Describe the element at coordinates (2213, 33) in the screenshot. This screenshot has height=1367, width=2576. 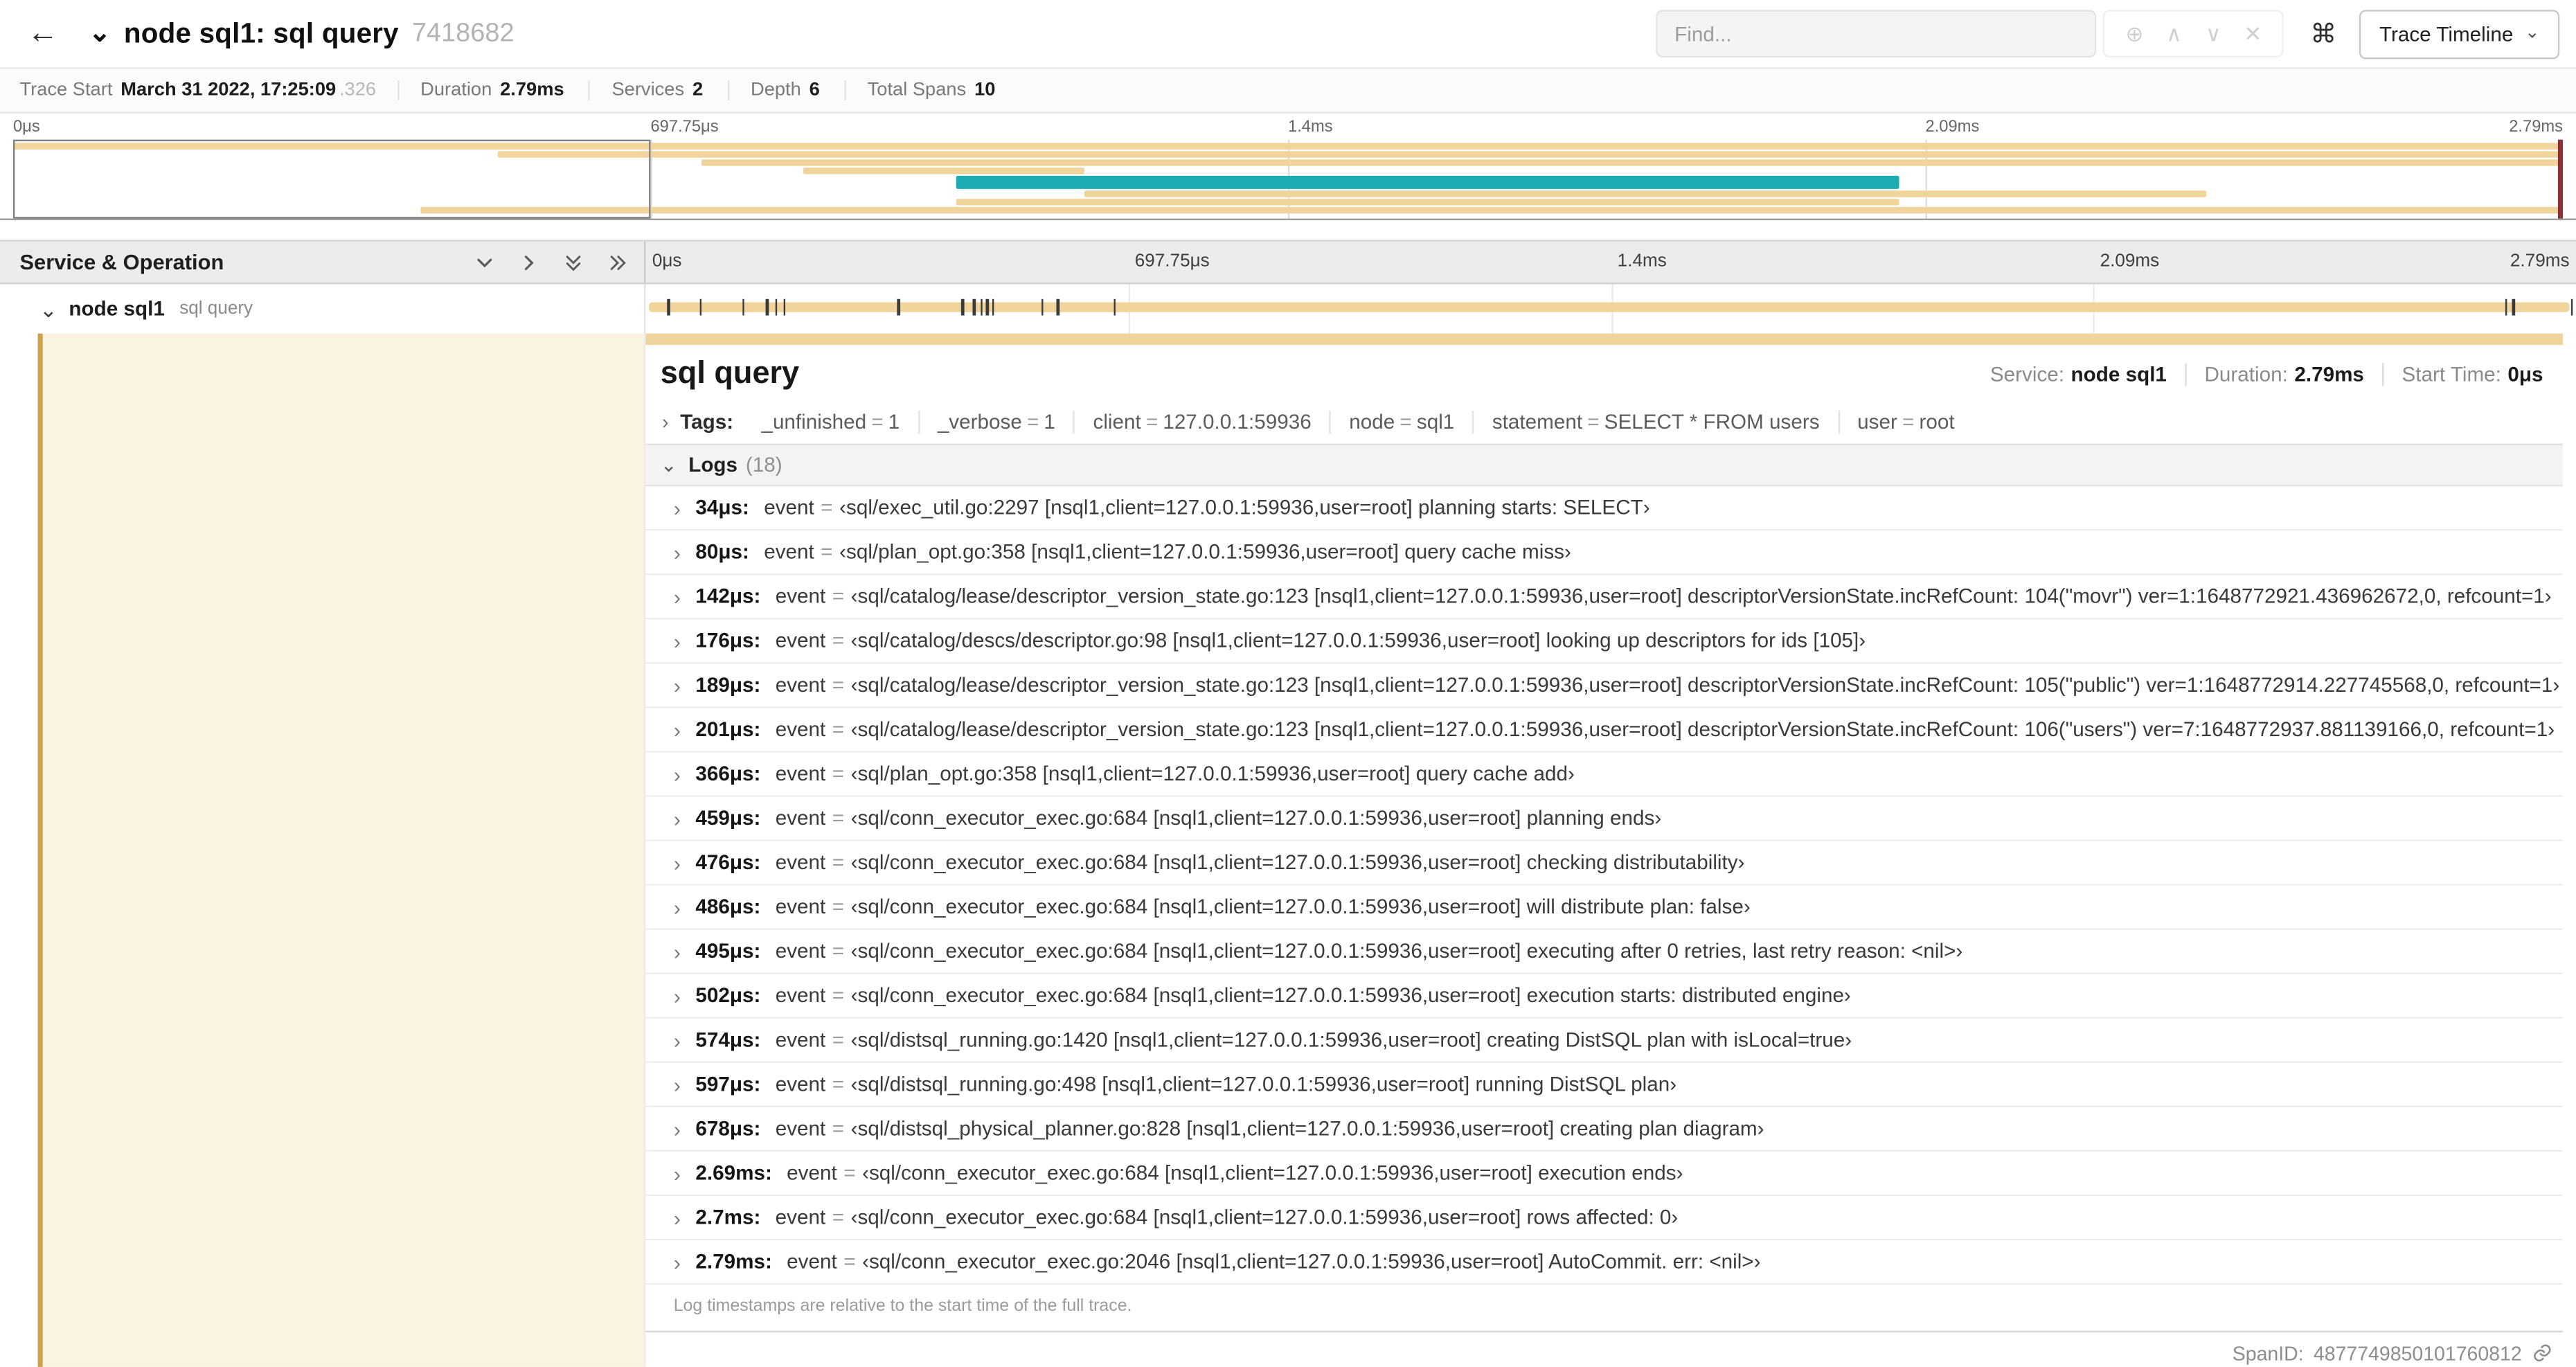
I see `find-next-chevron-down-icon: ∨` at that location.